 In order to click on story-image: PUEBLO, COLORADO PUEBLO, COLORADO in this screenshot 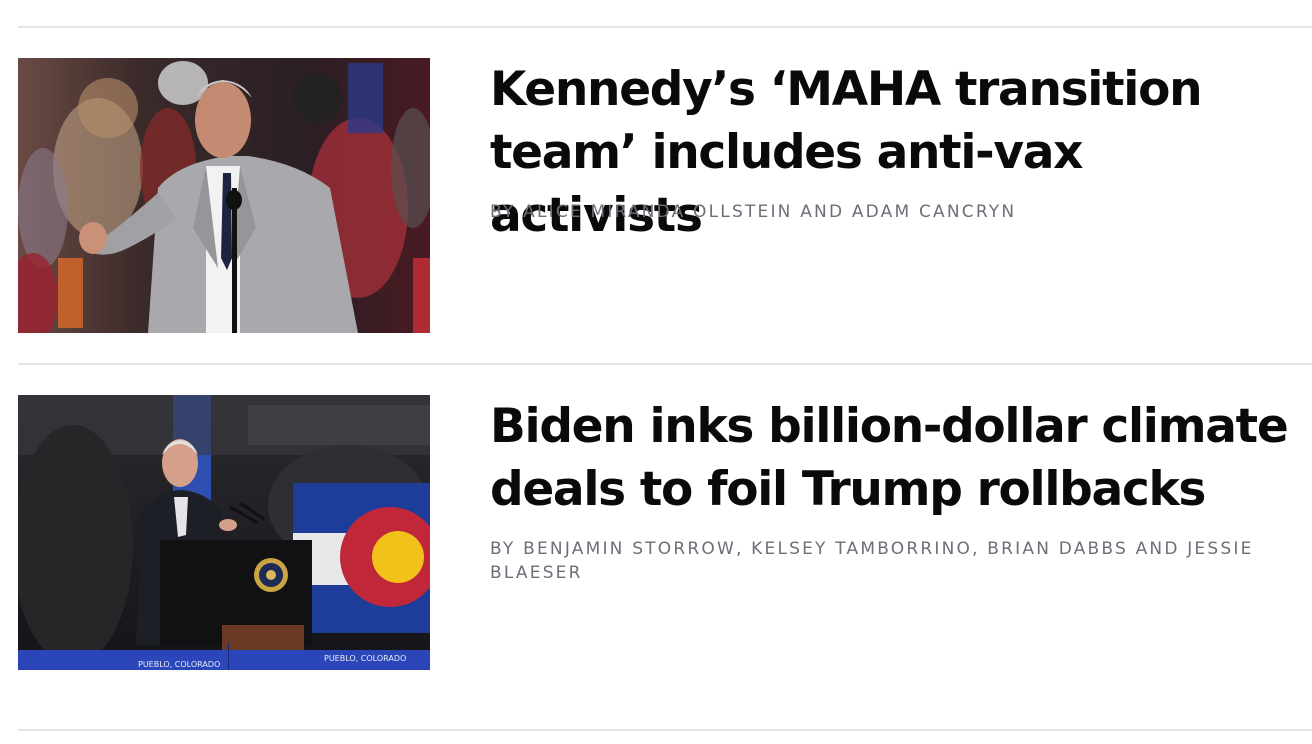, I will do `click(224, 532)`.